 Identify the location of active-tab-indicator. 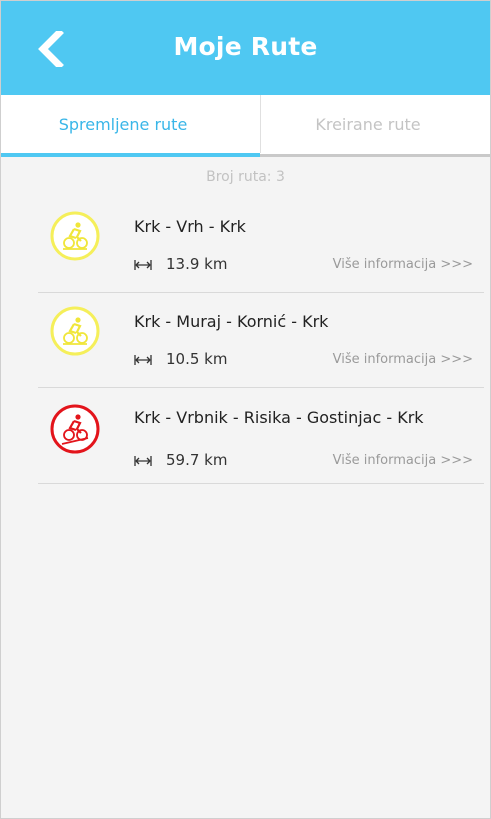
(130, 155).